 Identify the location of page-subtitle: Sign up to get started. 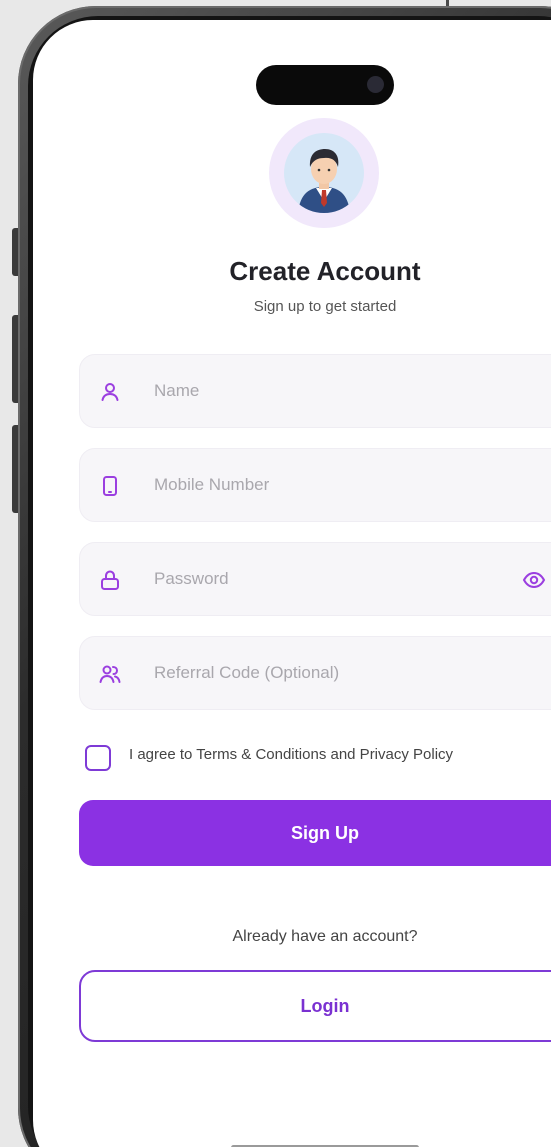
(325, 306).